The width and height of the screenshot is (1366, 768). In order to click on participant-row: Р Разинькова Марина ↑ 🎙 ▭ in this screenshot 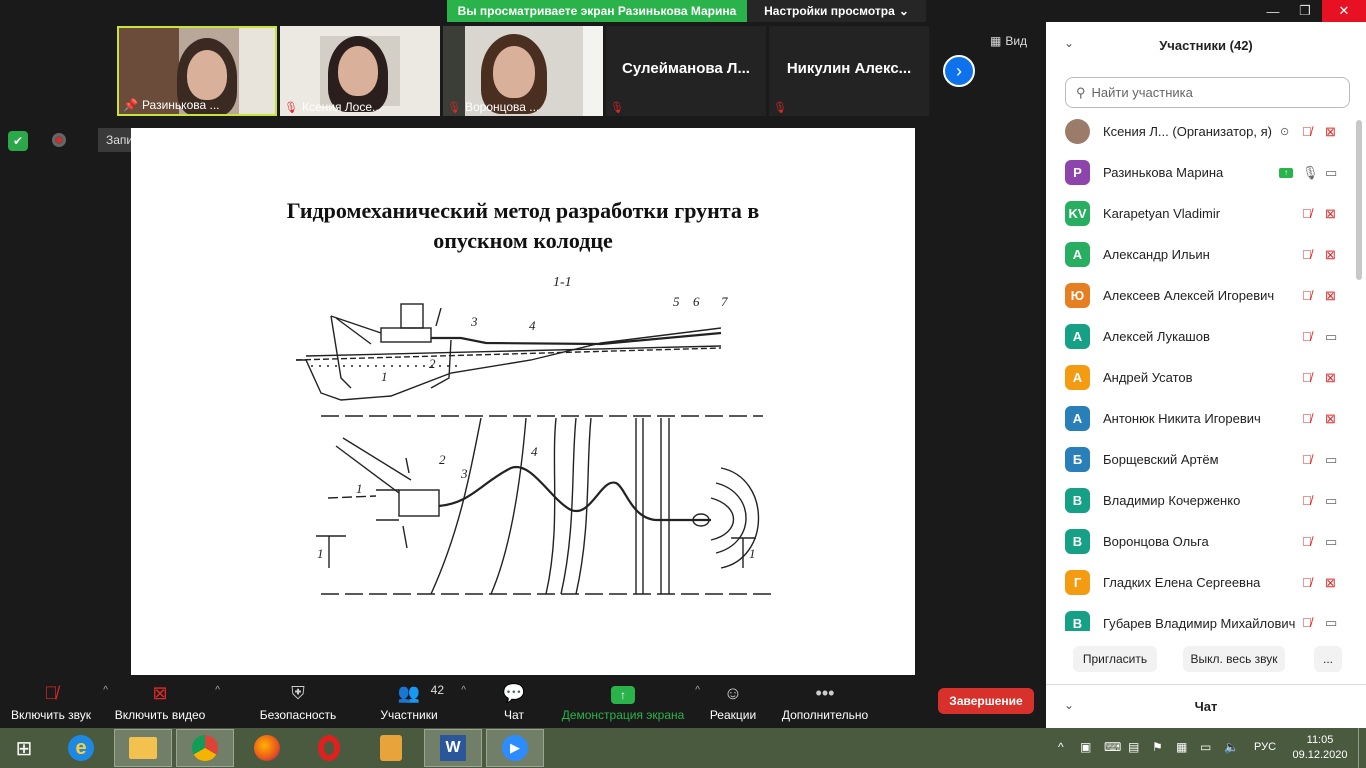, I will do `click(1201, 172)`.